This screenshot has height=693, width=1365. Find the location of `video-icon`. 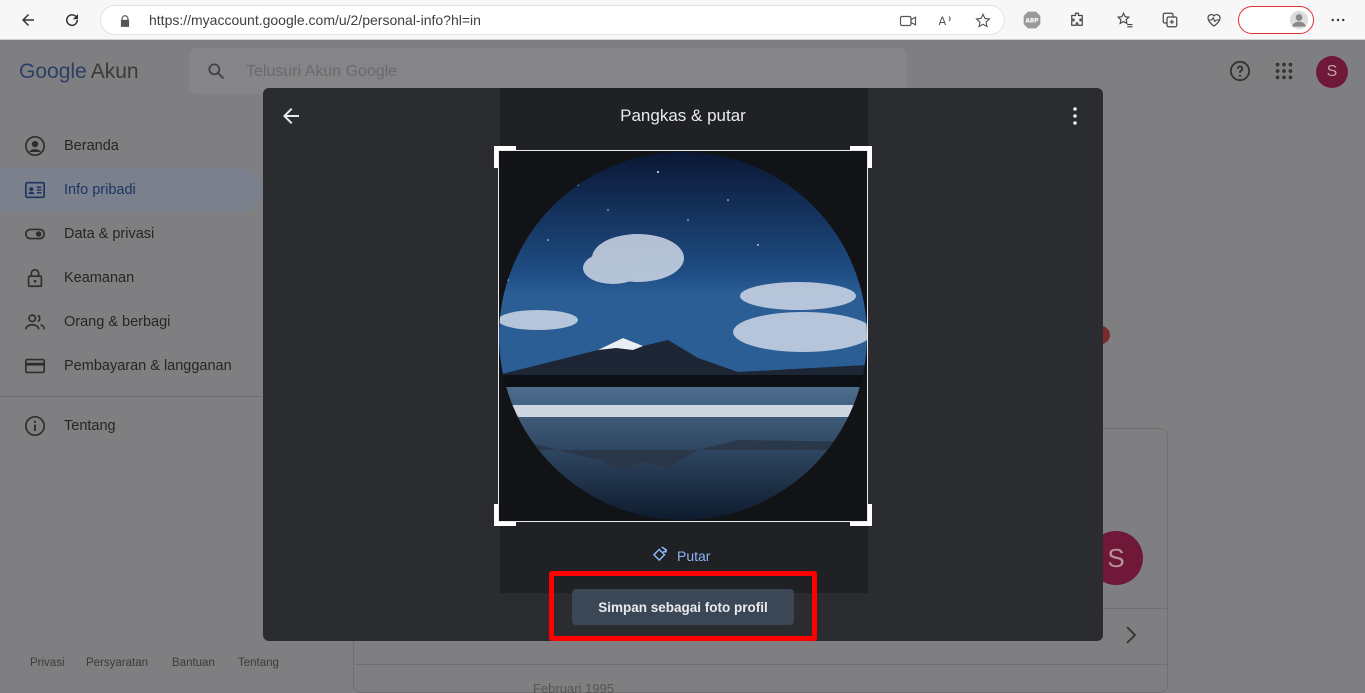

video-icon is located at coordinates (908, 21).